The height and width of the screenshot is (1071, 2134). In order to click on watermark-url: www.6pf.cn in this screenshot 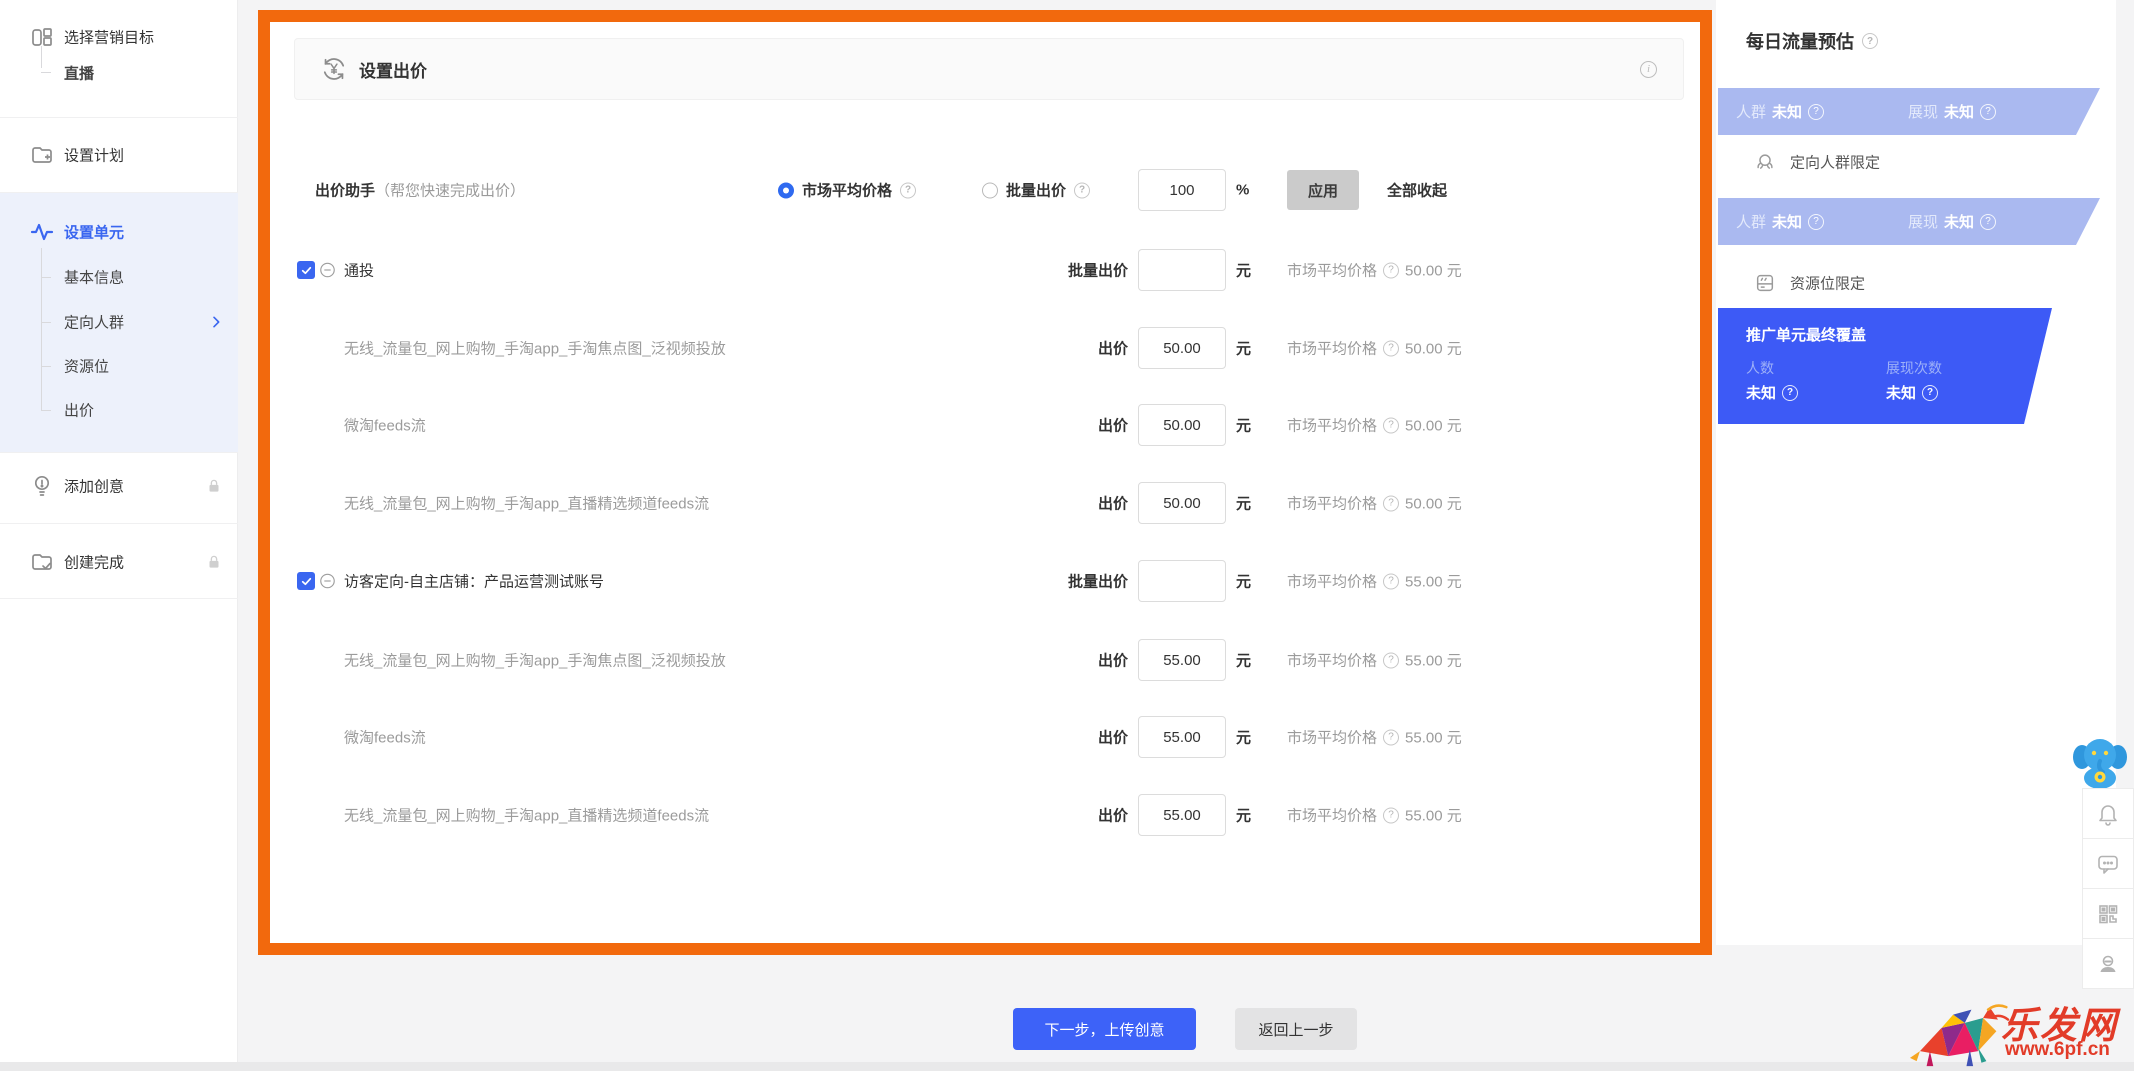, I will do `click(2057, 1049)`.